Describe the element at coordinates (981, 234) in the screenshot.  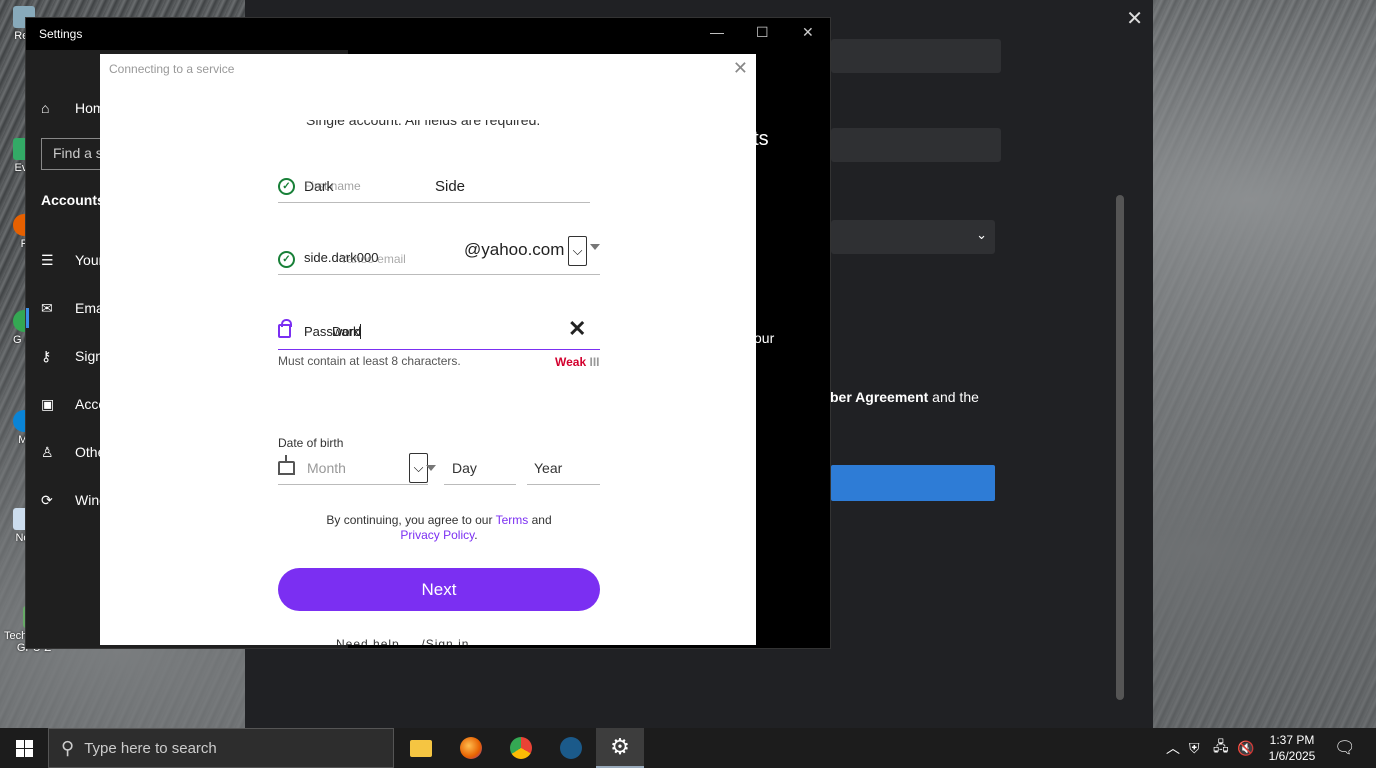
I see `chevron-down-icon: ⌄` at that location.